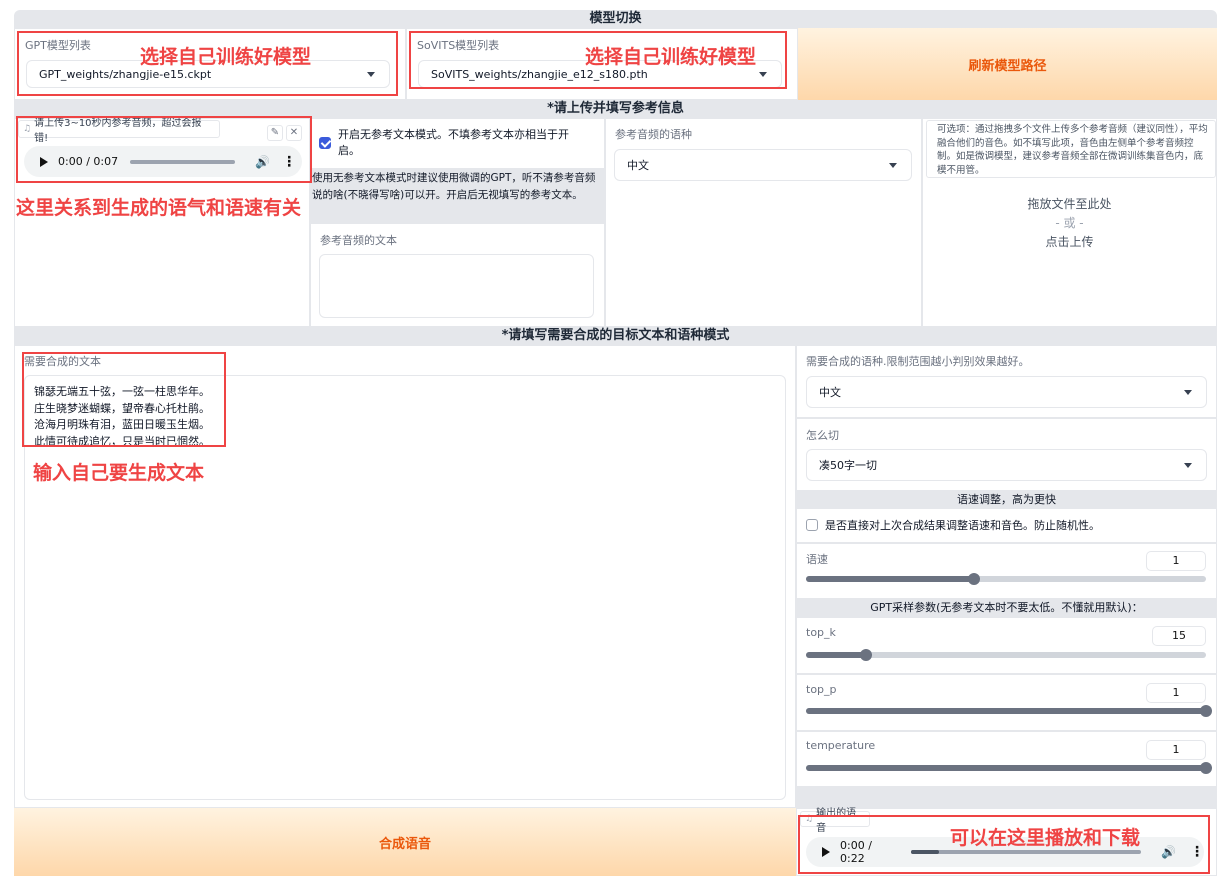  What do you see at coordinates (1069, 223) in the screenshot?
I see `drop-zone-line2: - 或 -` at bounding box center [1069, 223].